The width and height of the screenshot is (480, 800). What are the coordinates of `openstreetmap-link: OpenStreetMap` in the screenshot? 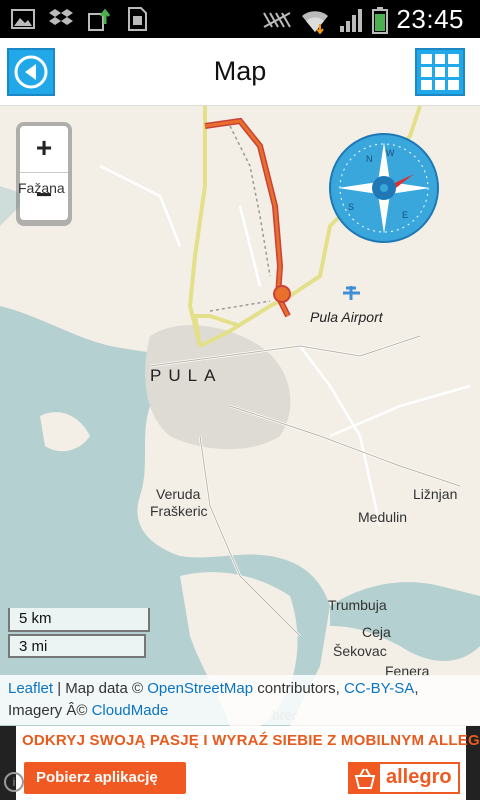 It's located at (200, 688).